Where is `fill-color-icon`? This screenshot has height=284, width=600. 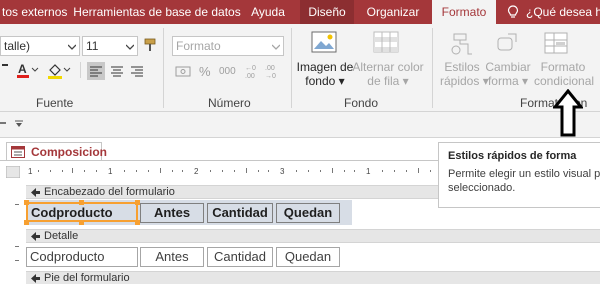 fill-color-icon is located at coordinates (59, 71).